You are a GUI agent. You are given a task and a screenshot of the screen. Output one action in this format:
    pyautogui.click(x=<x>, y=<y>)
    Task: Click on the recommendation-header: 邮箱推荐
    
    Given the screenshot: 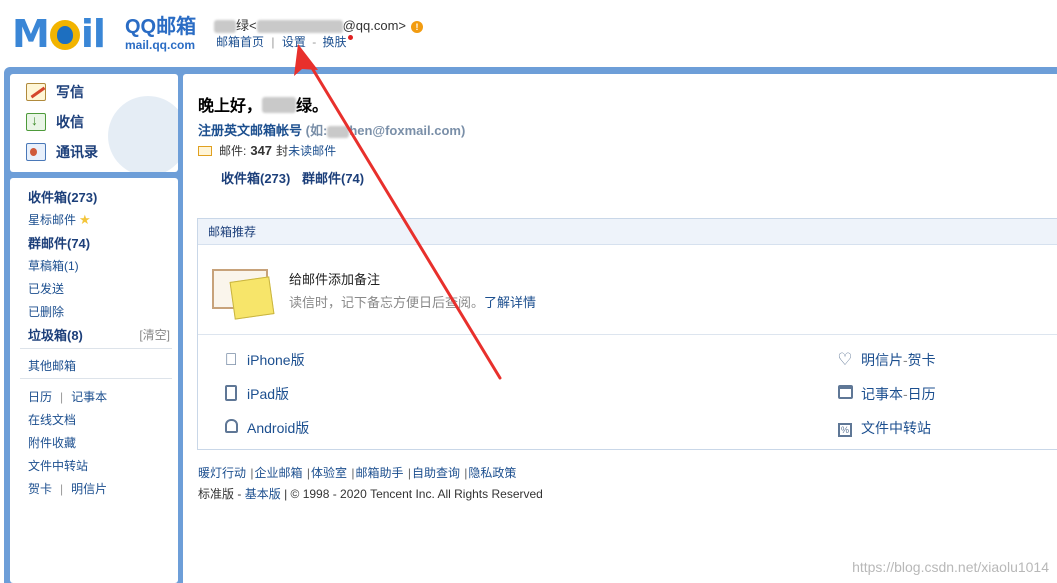 What is the action you would take?
    pyautogui.click(x=627, y=232)
    